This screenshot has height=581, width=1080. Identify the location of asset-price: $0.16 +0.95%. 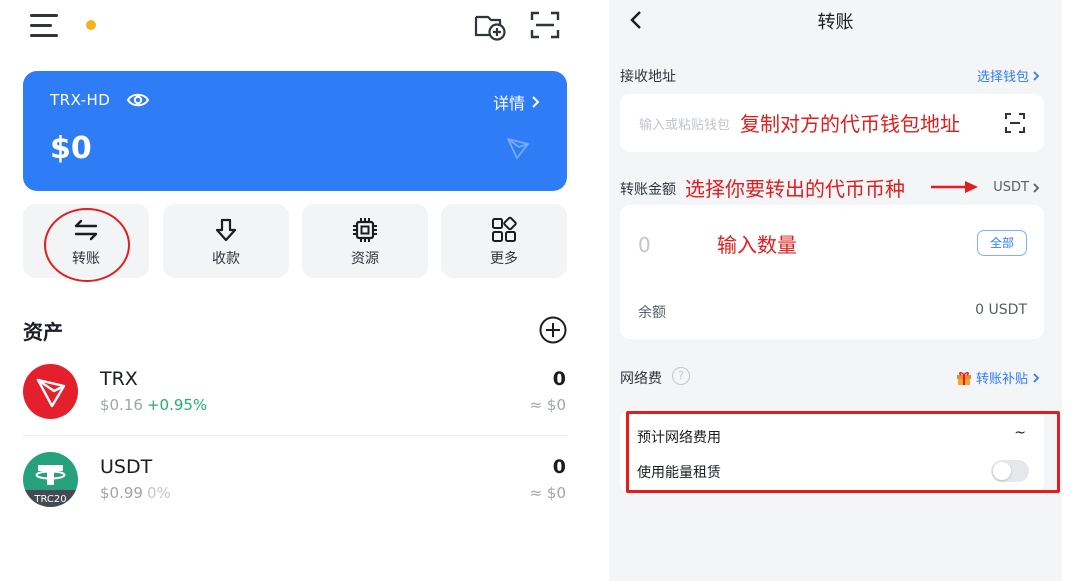
(153, 405).